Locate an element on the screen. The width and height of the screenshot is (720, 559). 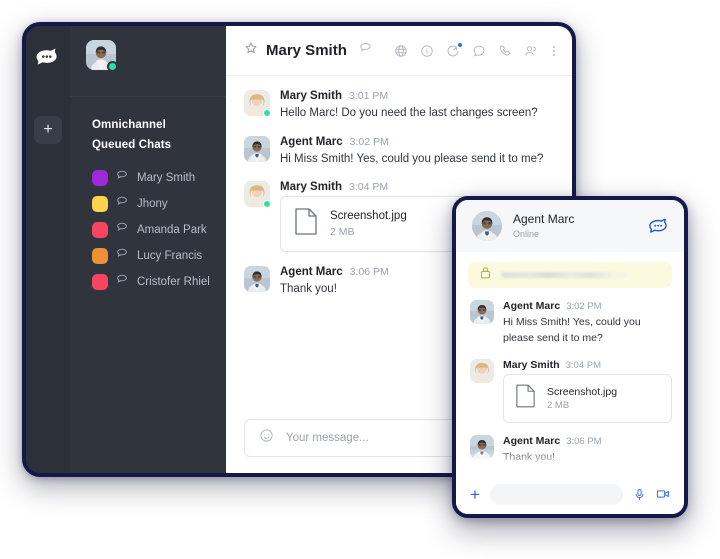
widget-agent-info: Agent Marc Online is located at coordinates (543, 226).